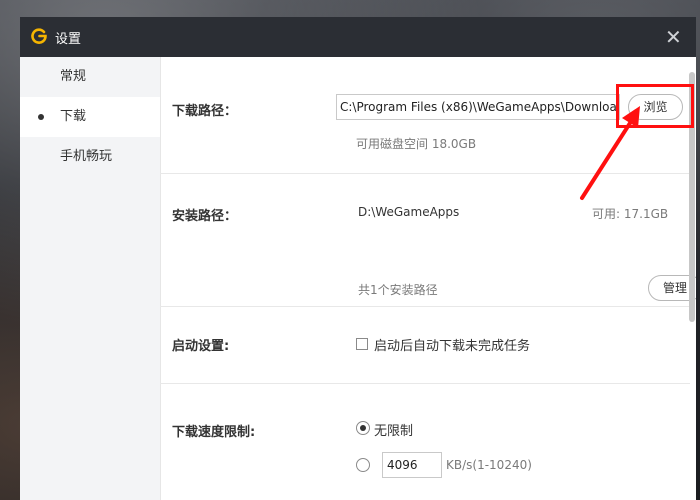  I want to click on install-path-count: 共1个安装路径, so click(398, 290).